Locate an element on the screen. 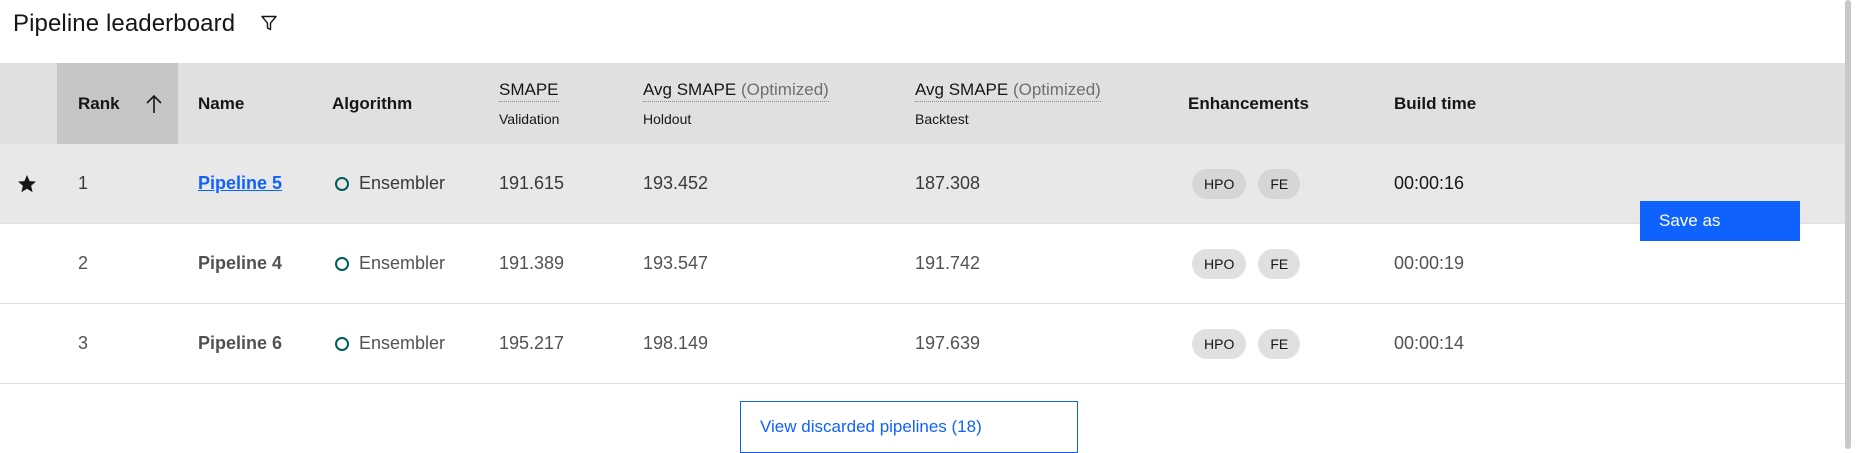 The width and height of the screenshot is (1859, 453). column-header-rank: Rank is located at coordinates (99, 103).